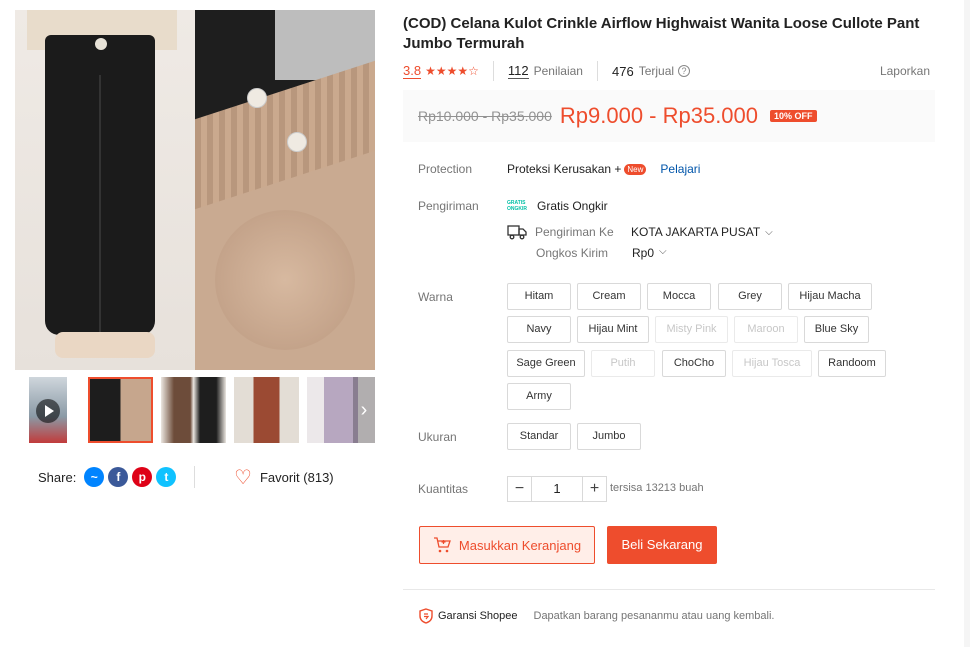 This screenshot has height=647, width=970. What do you see at coordinates (243, 477) in the screenshot?
I see `heart-icon: ♡` at bounding box center [243, 477].